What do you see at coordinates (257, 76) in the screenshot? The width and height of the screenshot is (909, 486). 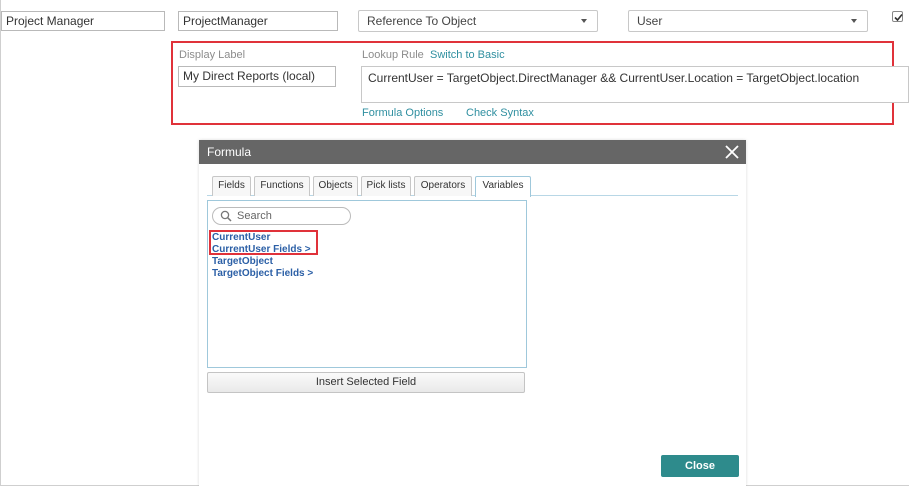 I see `display-label-input: My Direct Reports (local)` at bounding box center [257, 76].